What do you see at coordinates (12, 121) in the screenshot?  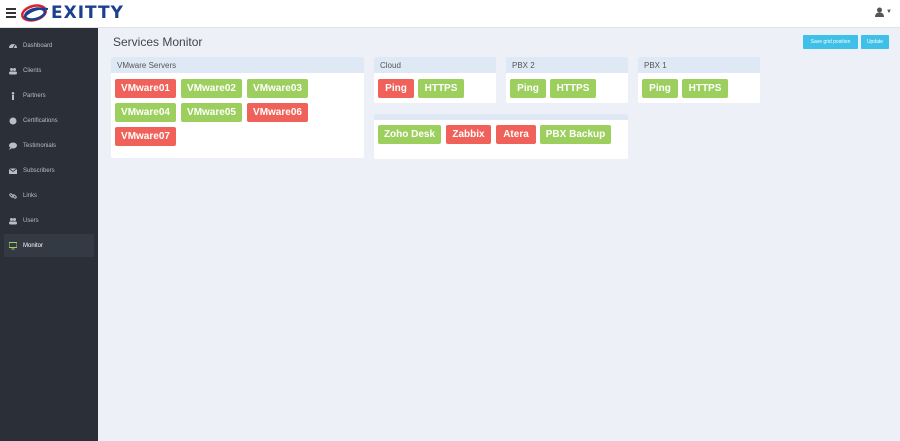 I see `certificate-icon` at bounding box center [12, 121].